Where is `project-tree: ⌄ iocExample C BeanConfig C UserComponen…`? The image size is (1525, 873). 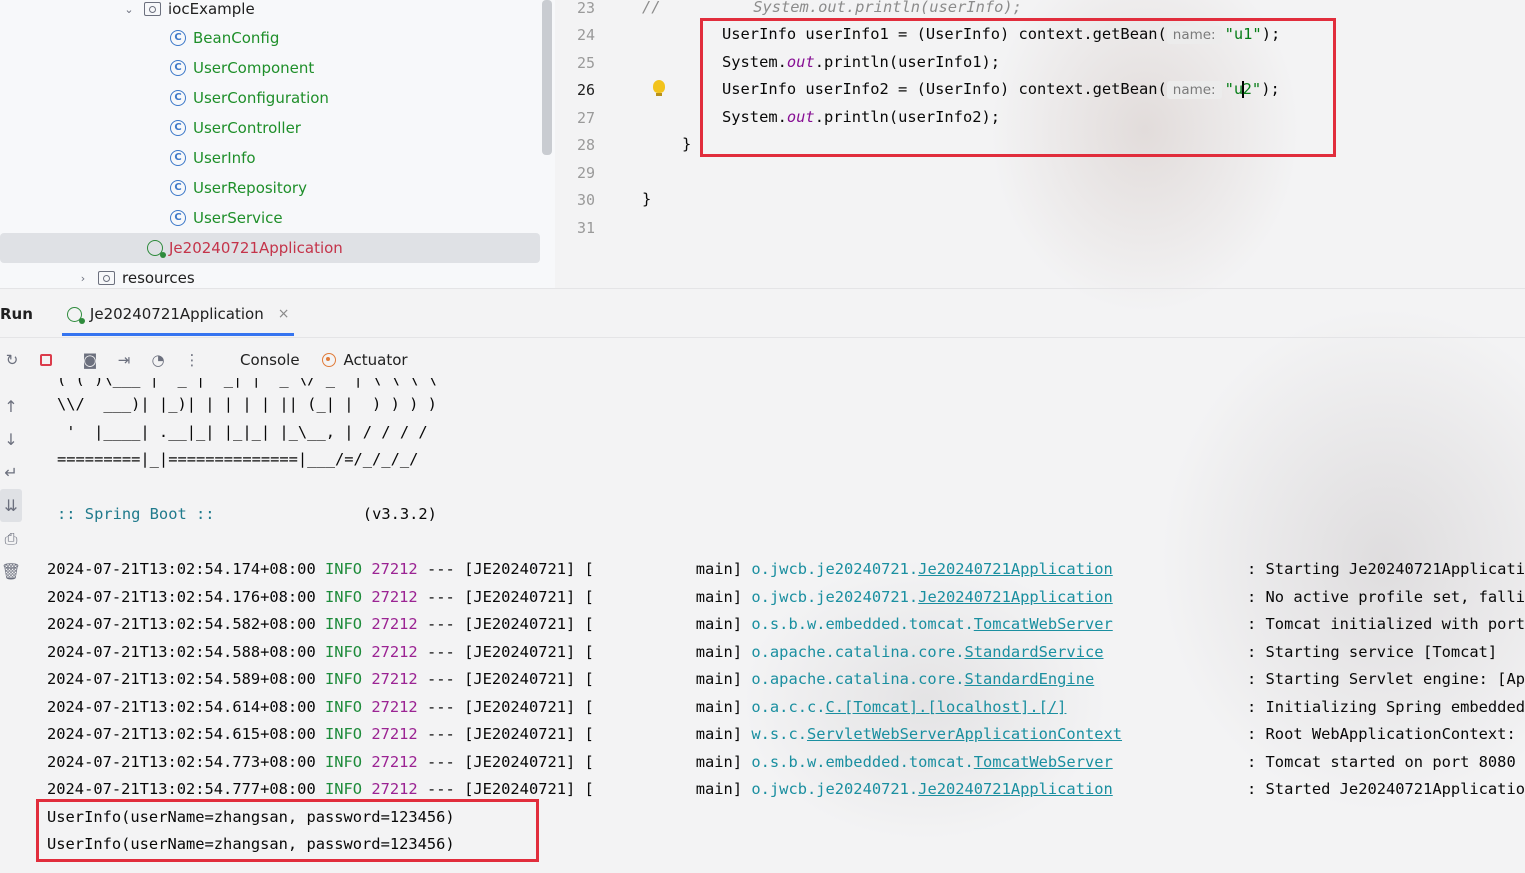 project-tree: ⌄ iocExample C BeanConfig C UserComponen… is located at coordinates (277, 144).